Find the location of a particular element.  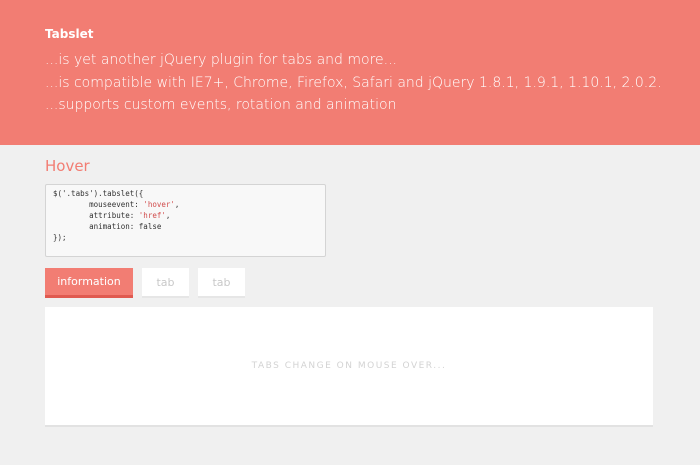

tab-information: information is located at coordinates (89, 283).